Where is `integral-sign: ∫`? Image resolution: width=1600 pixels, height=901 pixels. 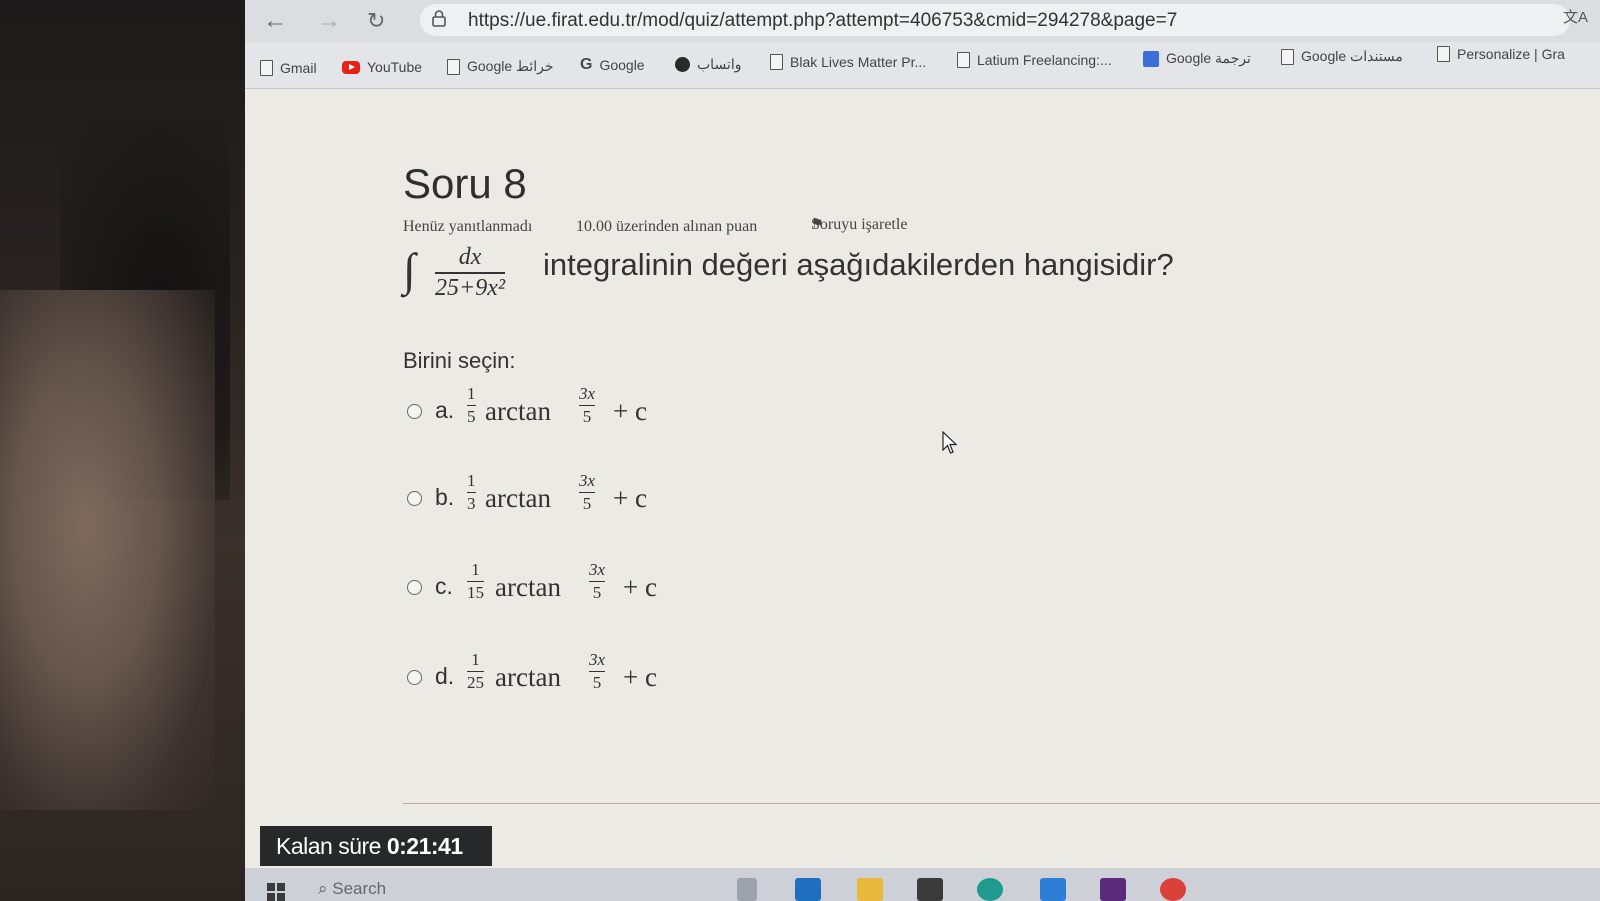 integral-sign: ∫ is located at coordinates (409, 269).